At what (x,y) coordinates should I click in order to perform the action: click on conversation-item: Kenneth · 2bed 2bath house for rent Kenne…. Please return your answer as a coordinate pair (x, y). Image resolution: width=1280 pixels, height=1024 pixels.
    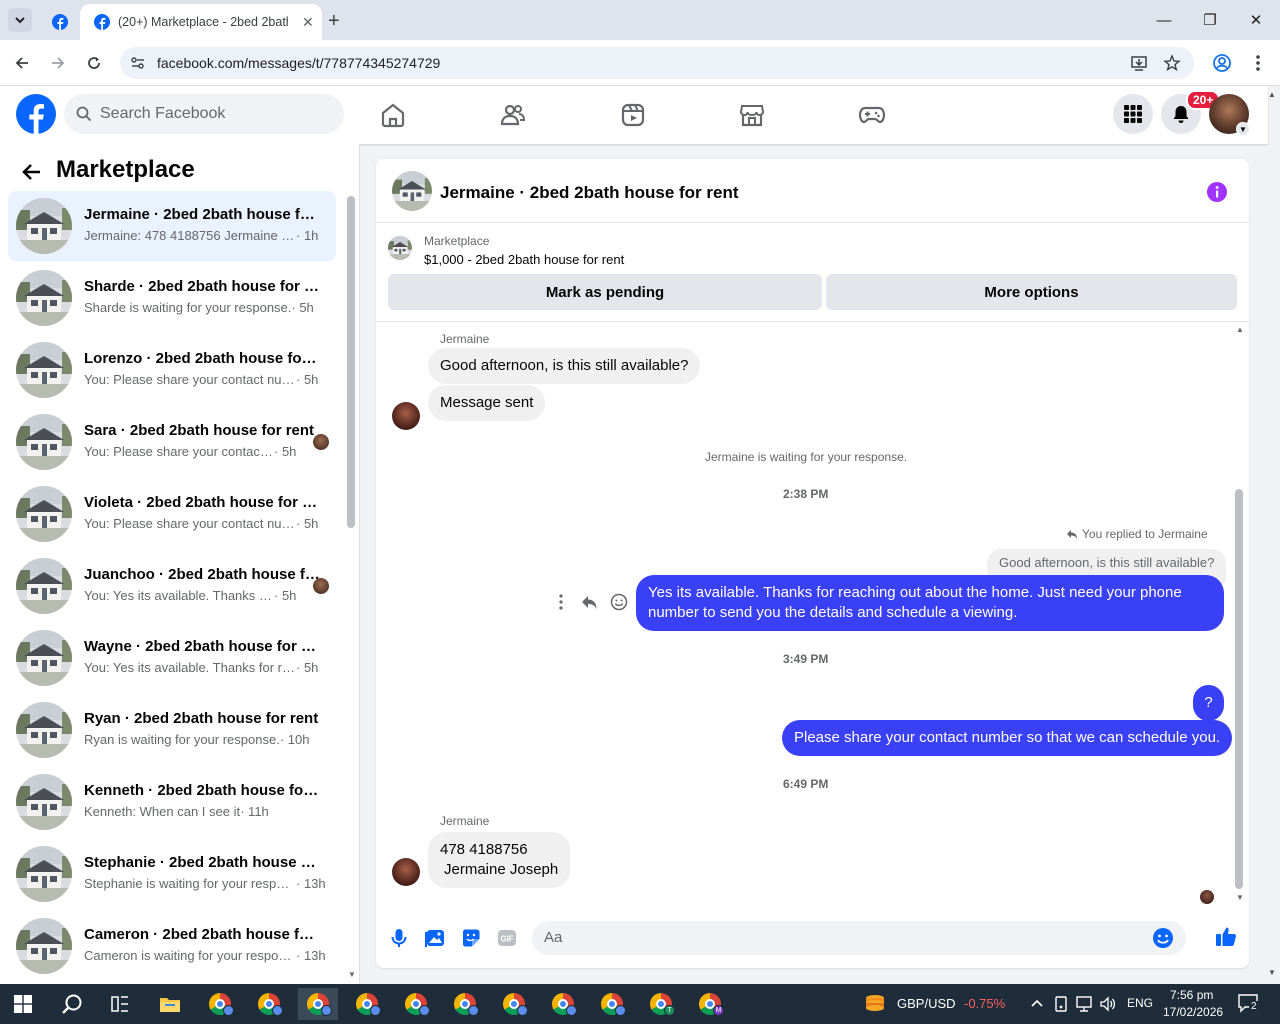
    Looking at the image, I should click on (172, 802).